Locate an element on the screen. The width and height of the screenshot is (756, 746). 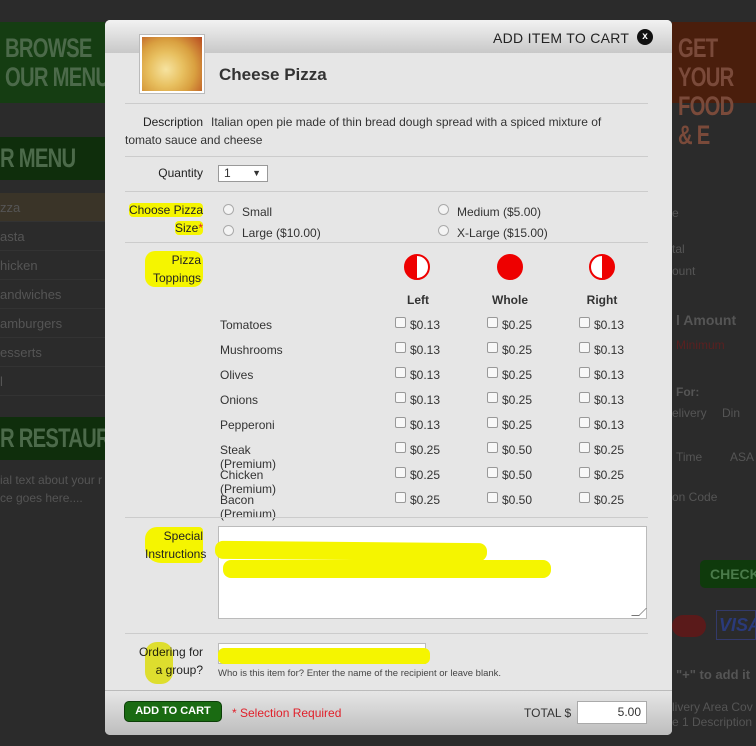
chevron-down-icon: ▼ is located at coordinates (256, 173).